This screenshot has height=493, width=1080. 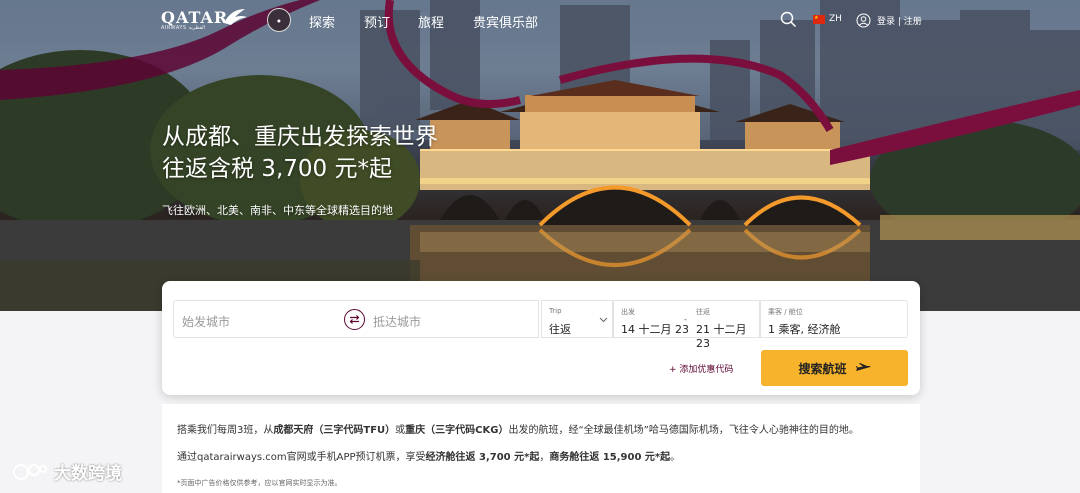 I want to click on plane-icon, so click(x=862, y=367).